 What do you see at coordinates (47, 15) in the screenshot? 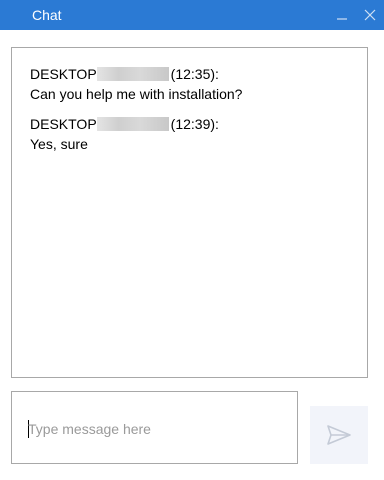
I see `window-title: Chat` at bounding box center [47, 15].